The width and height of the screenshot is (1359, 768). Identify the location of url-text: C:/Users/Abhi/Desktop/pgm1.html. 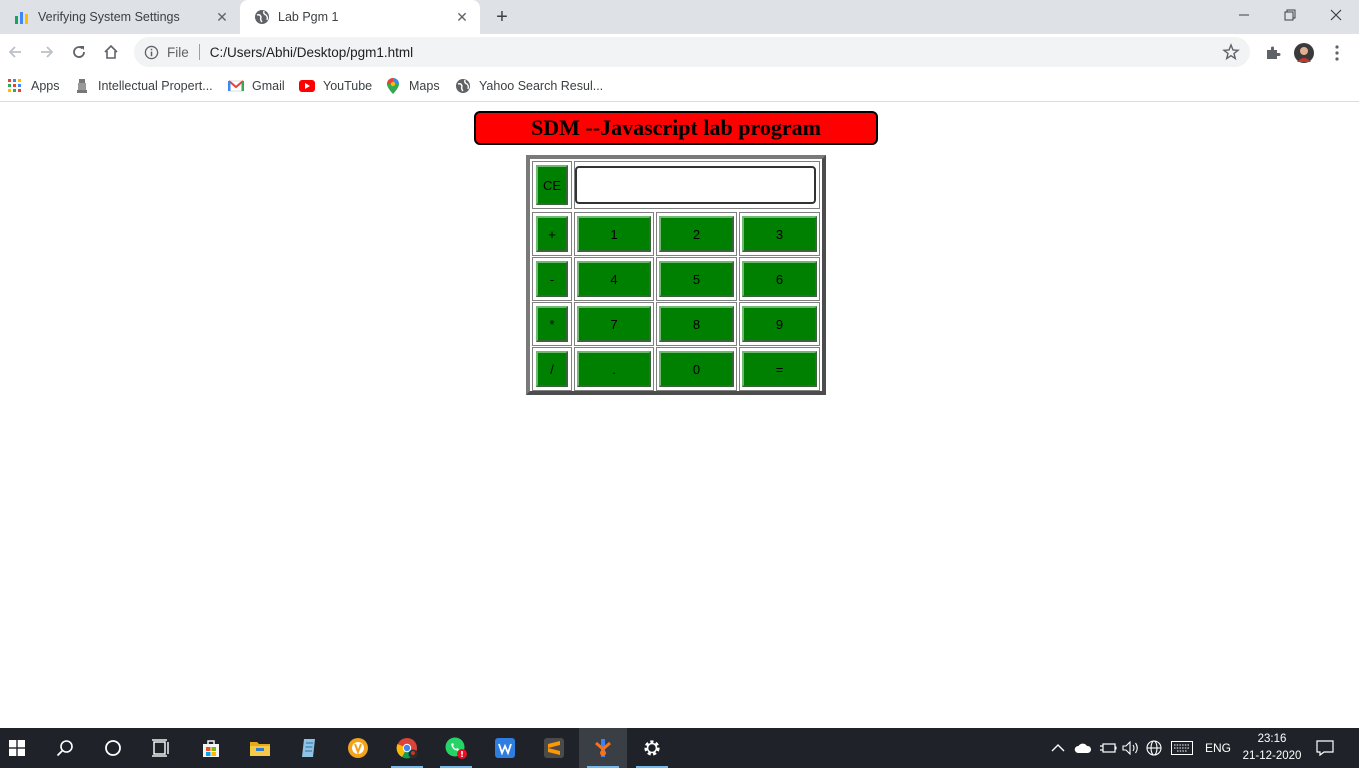
(311, 52).